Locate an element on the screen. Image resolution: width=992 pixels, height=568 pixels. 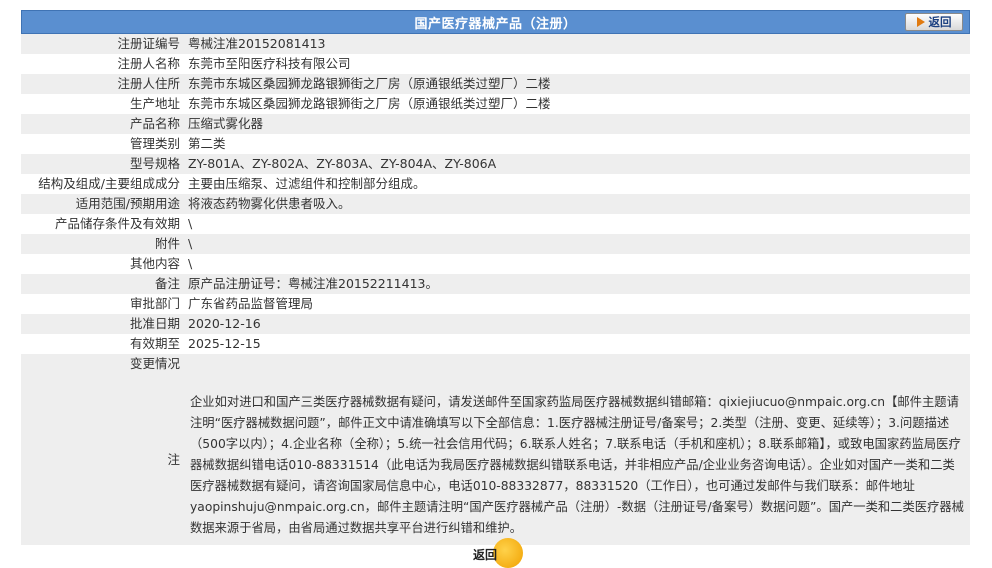
detail-row: 注册人住所 东莞市东城区桑园狮龙路银狮街之厂房（原通银纸类过塑厂）二楼 is located at coordinates (495, 84).